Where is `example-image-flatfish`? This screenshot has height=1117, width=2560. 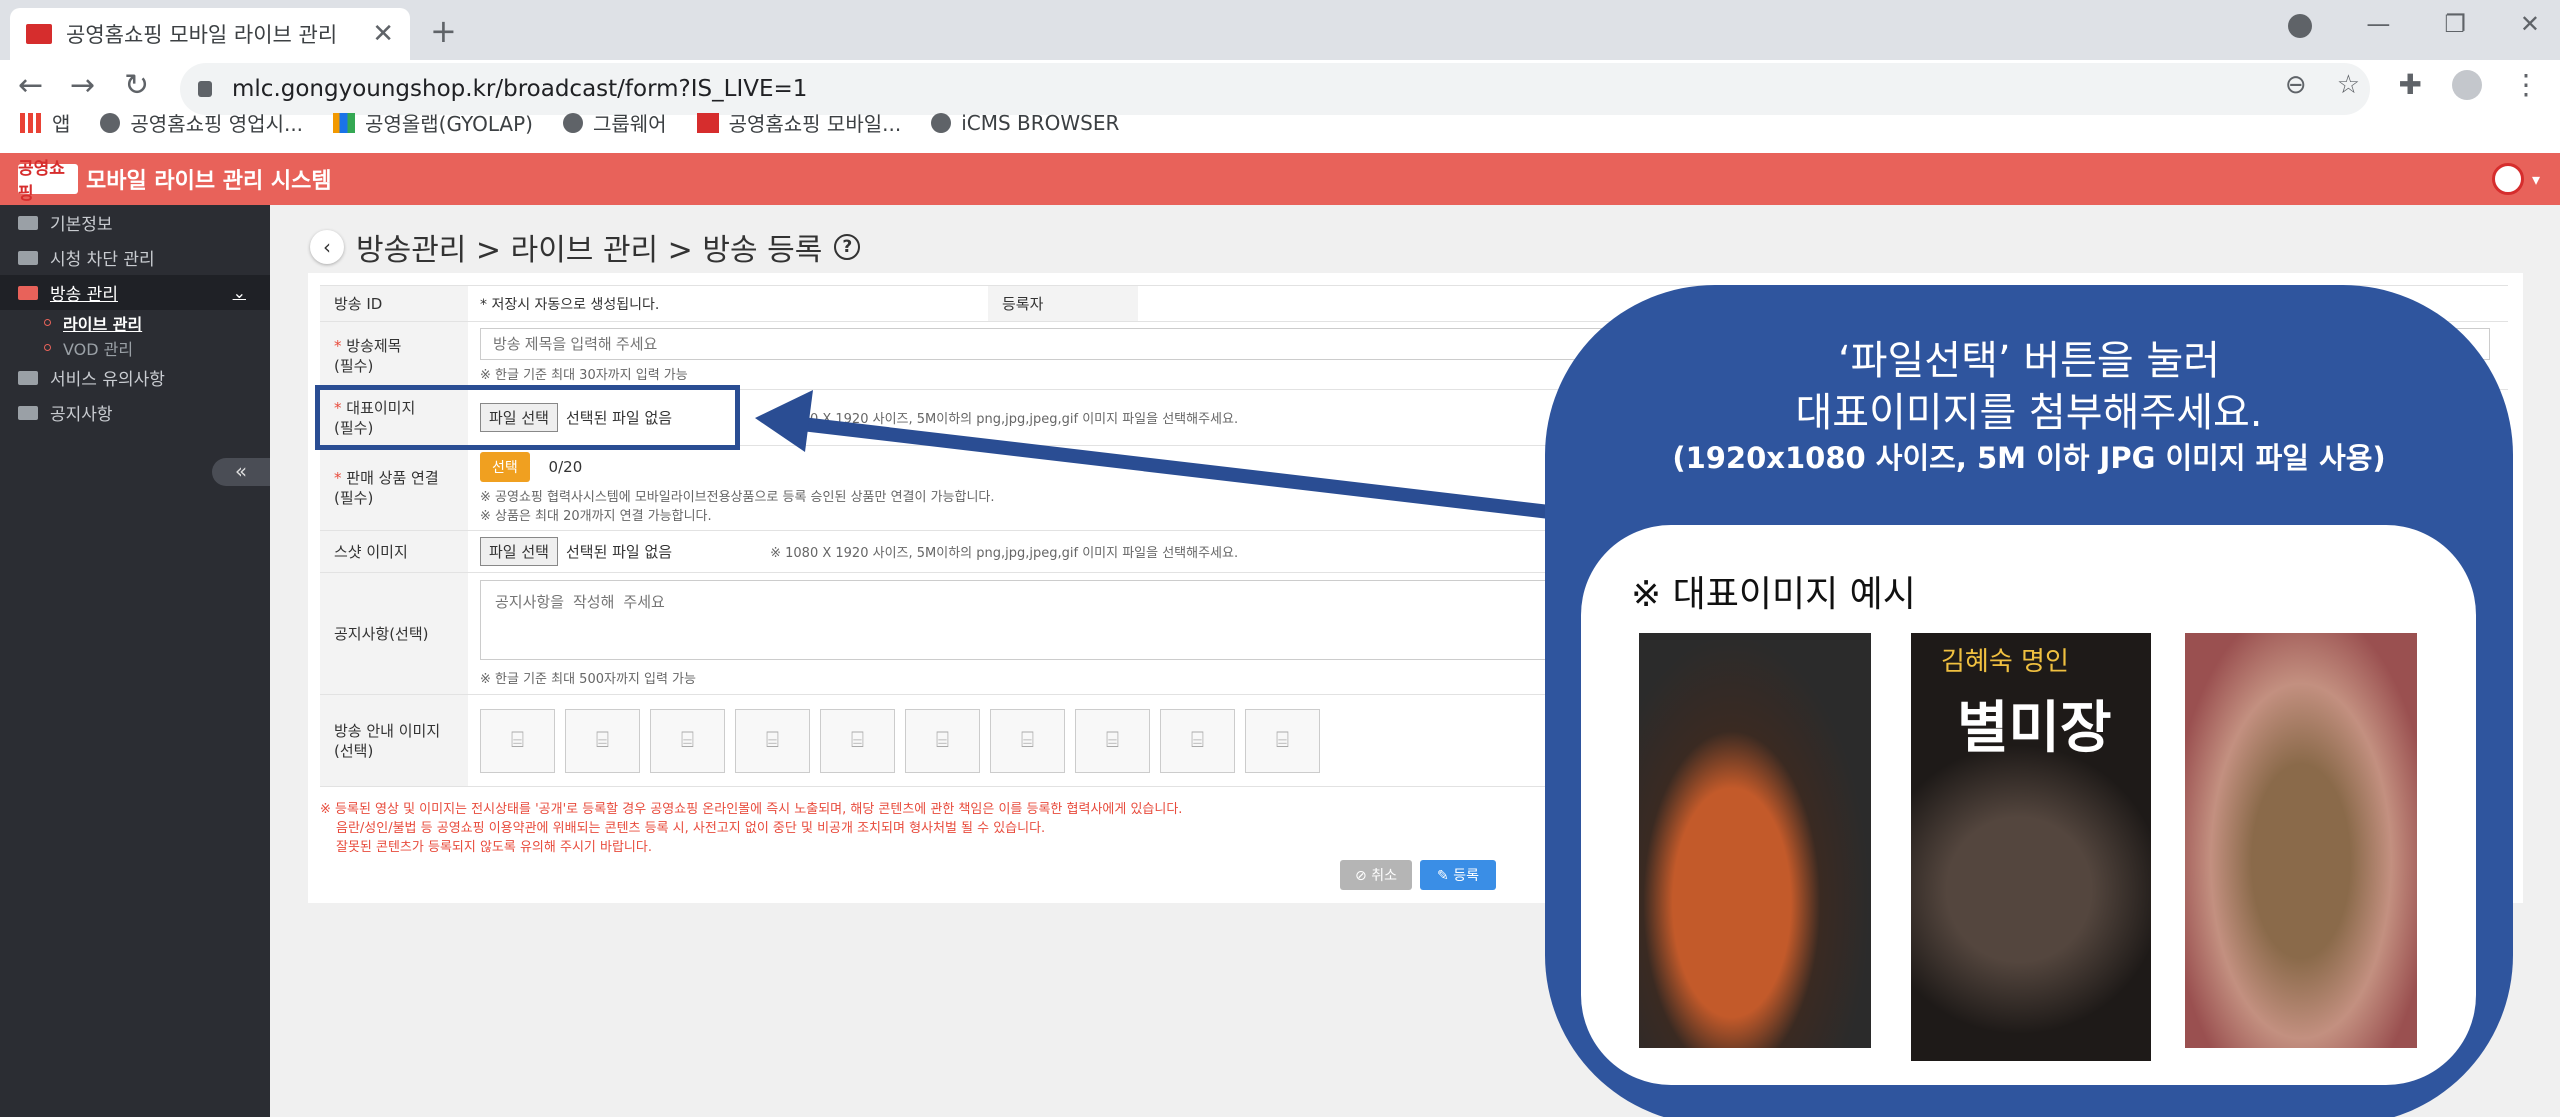 example-image-flatfish is located at coordinates (2301, 840).